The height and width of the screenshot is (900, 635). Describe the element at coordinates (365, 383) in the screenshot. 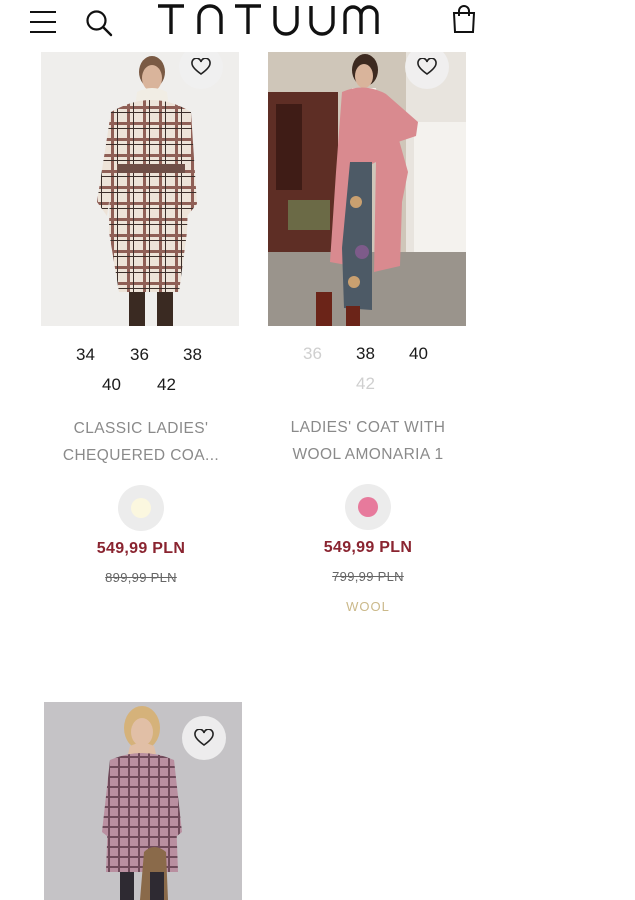

I see `size-option-unavailable: 42` at that location.